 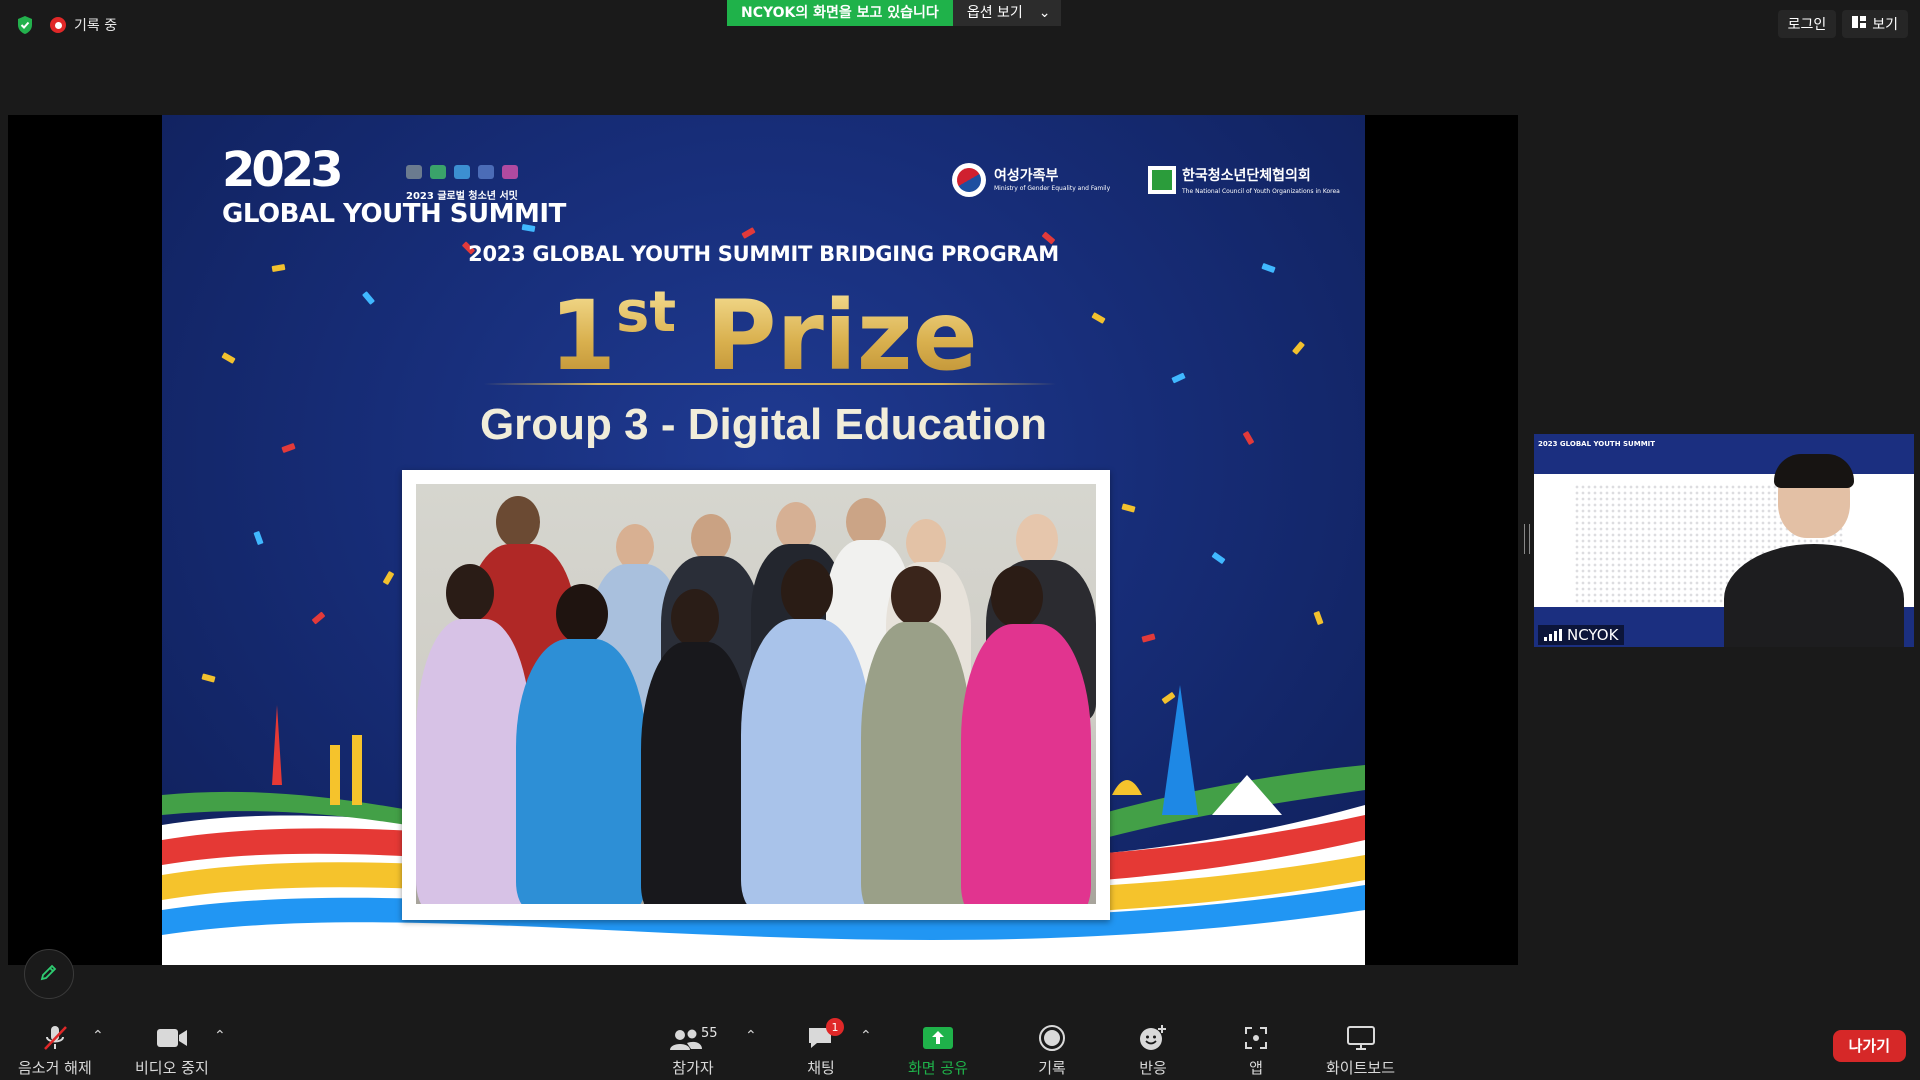 I want to click on reactions-button: 반응, so click(x=1153, y=1050).